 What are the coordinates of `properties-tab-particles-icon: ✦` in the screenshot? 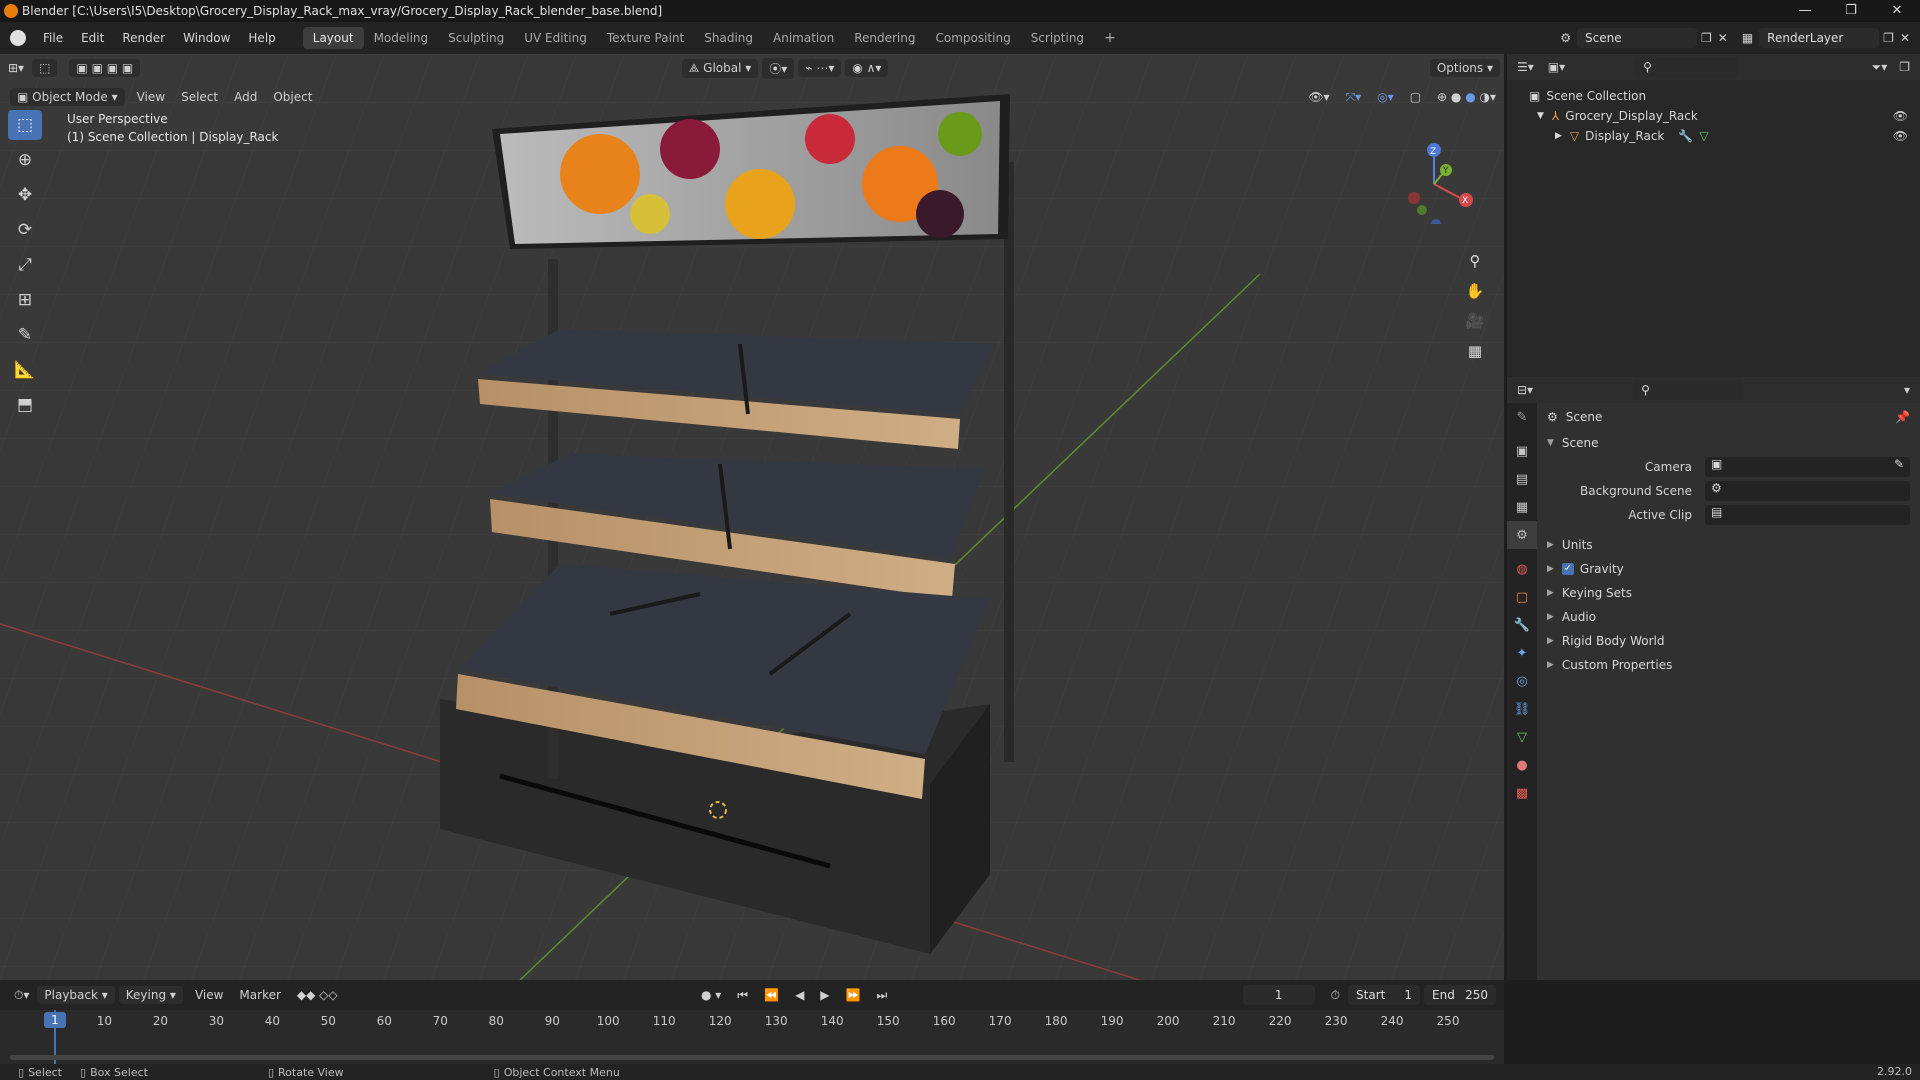 It's located at (1522, 653).